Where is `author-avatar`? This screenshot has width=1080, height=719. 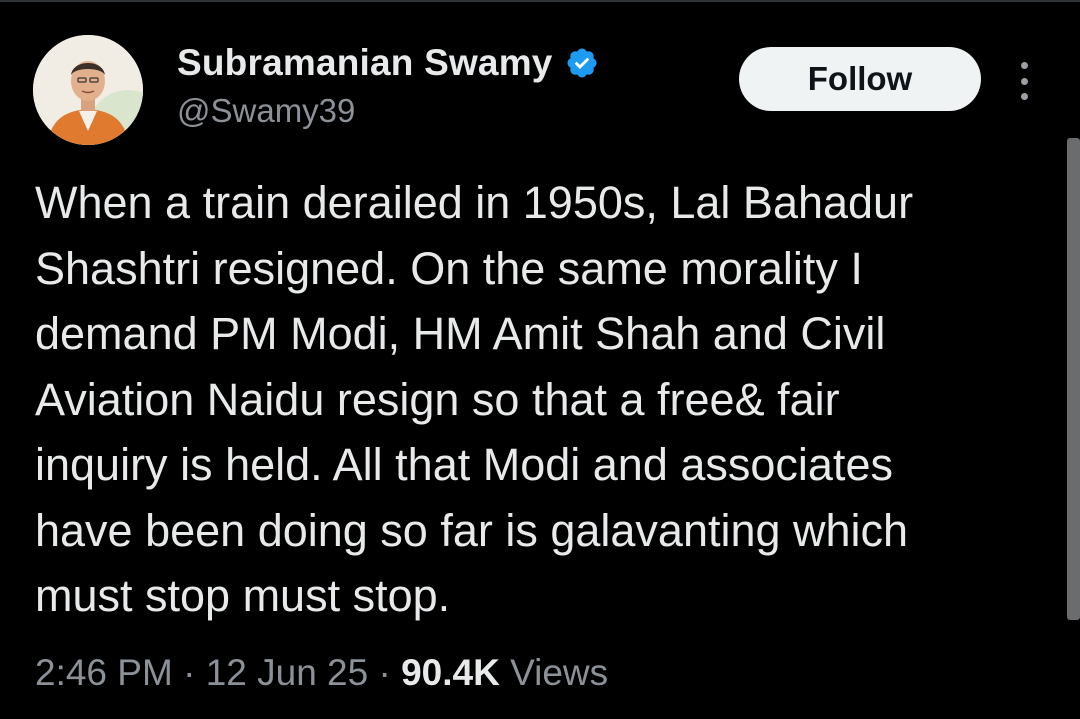
author-avatar is located at coordinates (88, 90).